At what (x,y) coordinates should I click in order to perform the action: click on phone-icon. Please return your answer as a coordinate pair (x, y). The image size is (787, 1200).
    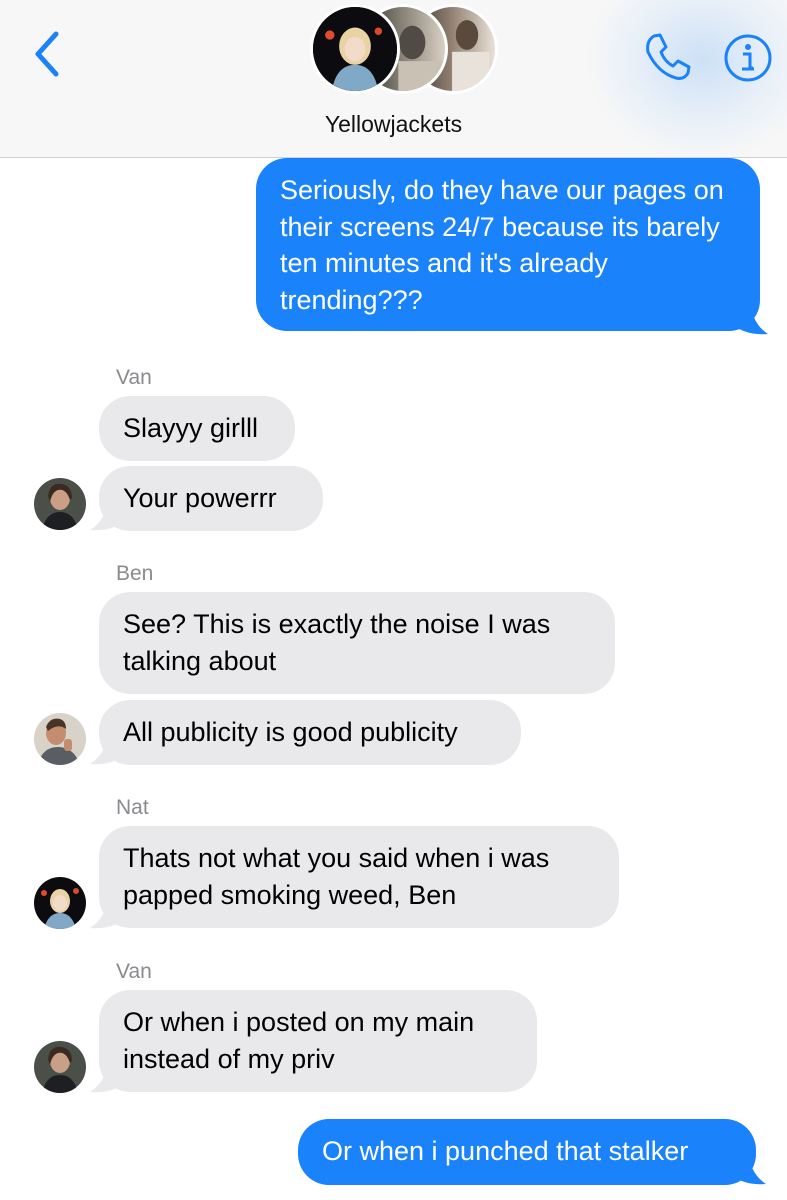
    Looking at the image, I should click on (668, 56).